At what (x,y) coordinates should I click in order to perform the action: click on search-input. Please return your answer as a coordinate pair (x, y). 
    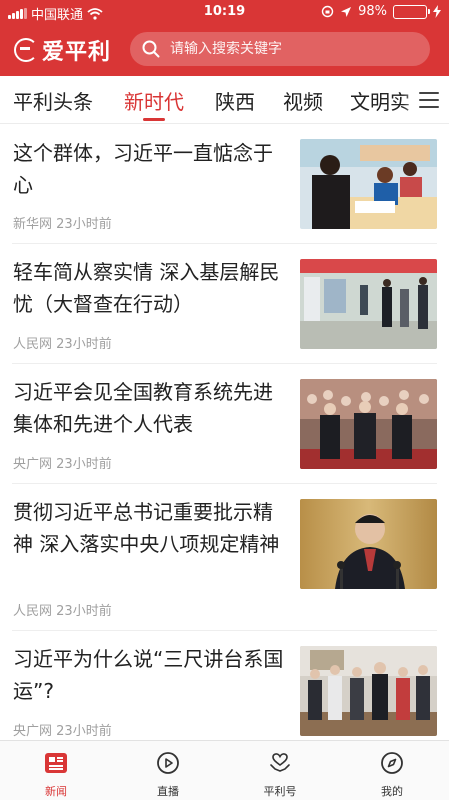
    Looking at the image, I should click on (290, 49).